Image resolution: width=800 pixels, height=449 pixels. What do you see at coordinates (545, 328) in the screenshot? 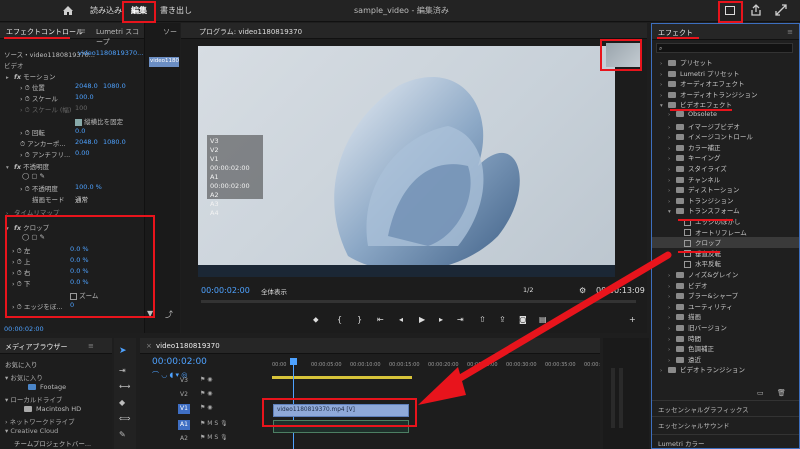
I see `annotation-arrow` at bounding box center [545, 328].